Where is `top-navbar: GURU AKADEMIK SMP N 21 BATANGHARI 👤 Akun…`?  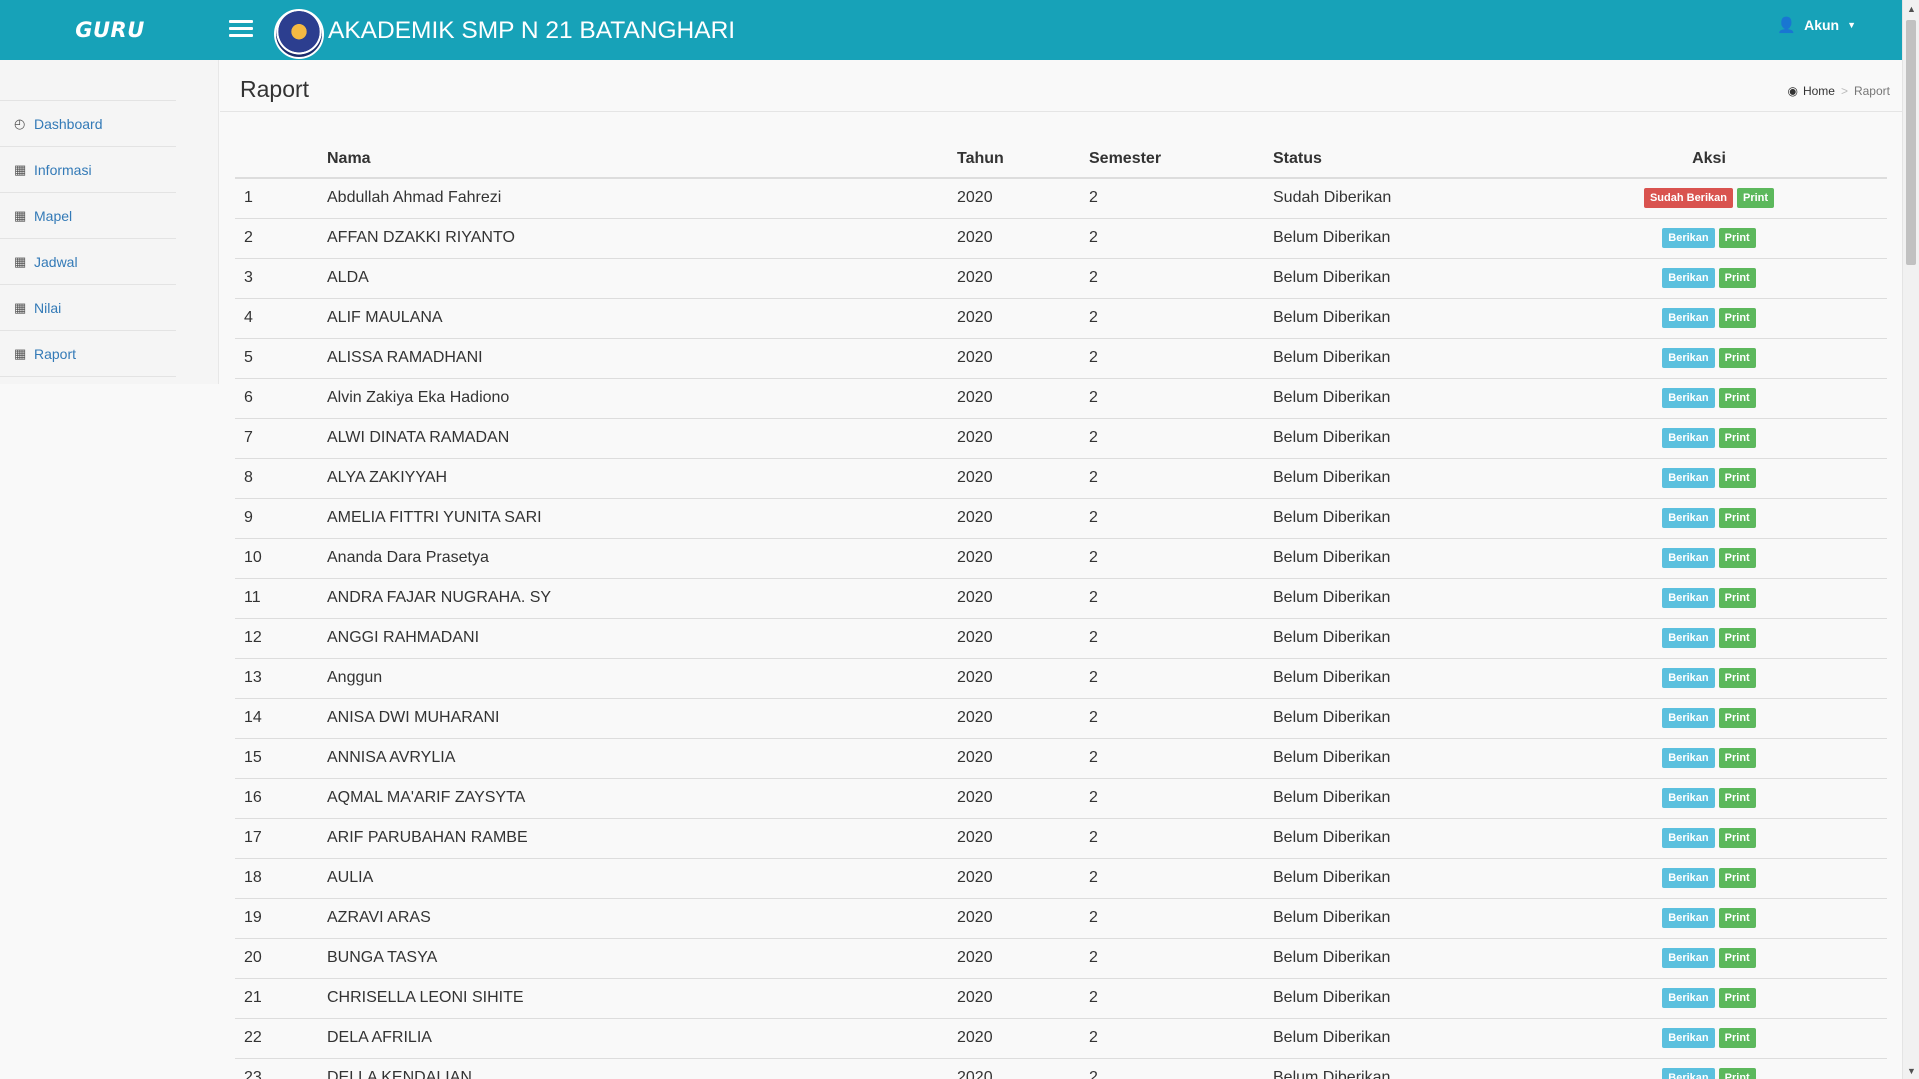
top-navbar: GURU AKADEMIK SMP N 21 BATANGHARI 👤 Akun… is located at coordinates (951, 30).